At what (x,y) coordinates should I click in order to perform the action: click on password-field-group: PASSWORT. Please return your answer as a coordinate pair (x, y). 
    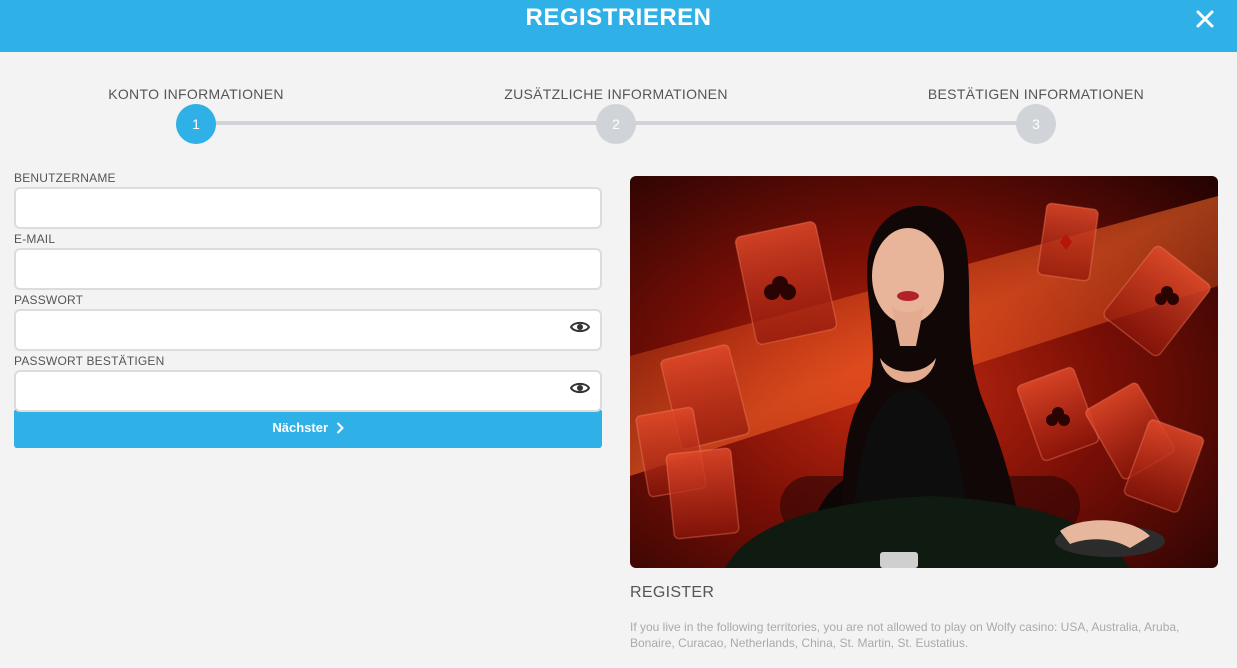
    Looking at the image, I should click on (308, 320).